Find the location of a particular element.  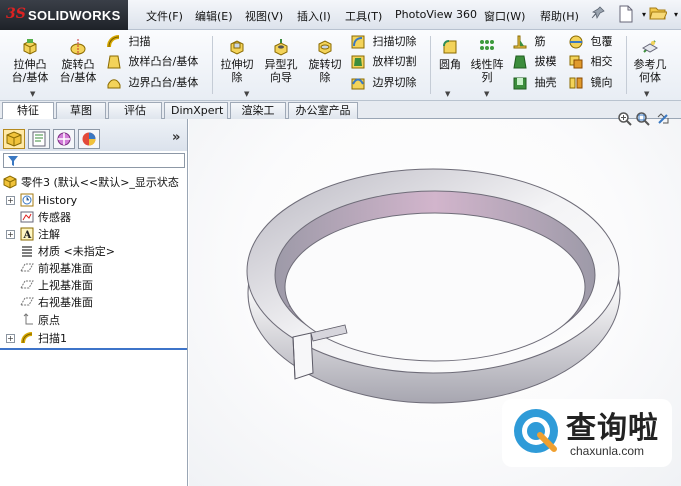

sweep-icon is located at coordinates (113, 41).